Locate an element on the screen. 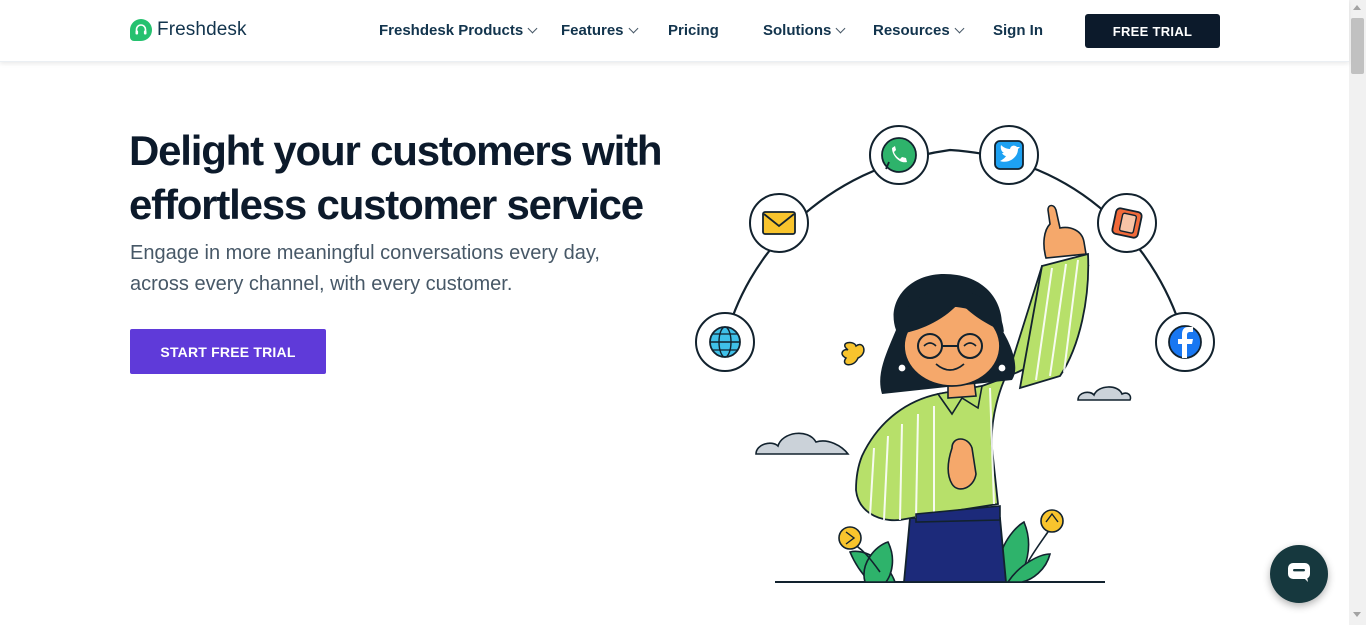 Image resolution: width=1366 pixels, height=625 pixels. plant-left is located at coordinates (867, 554).